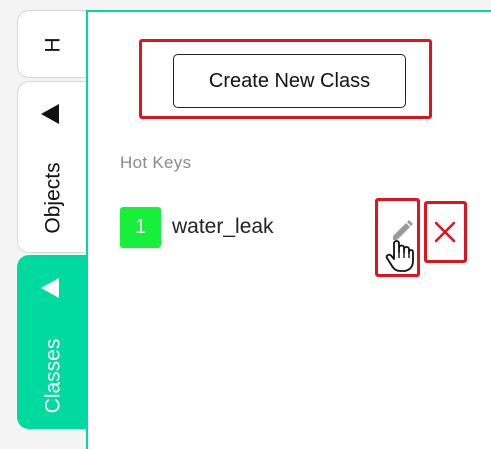 This screenshot has width=491, height=449. What do you see at coordinates (52, 376) in the screenshot?
I see `tab-classes-label: Classes` at bounding box center [52, 376].